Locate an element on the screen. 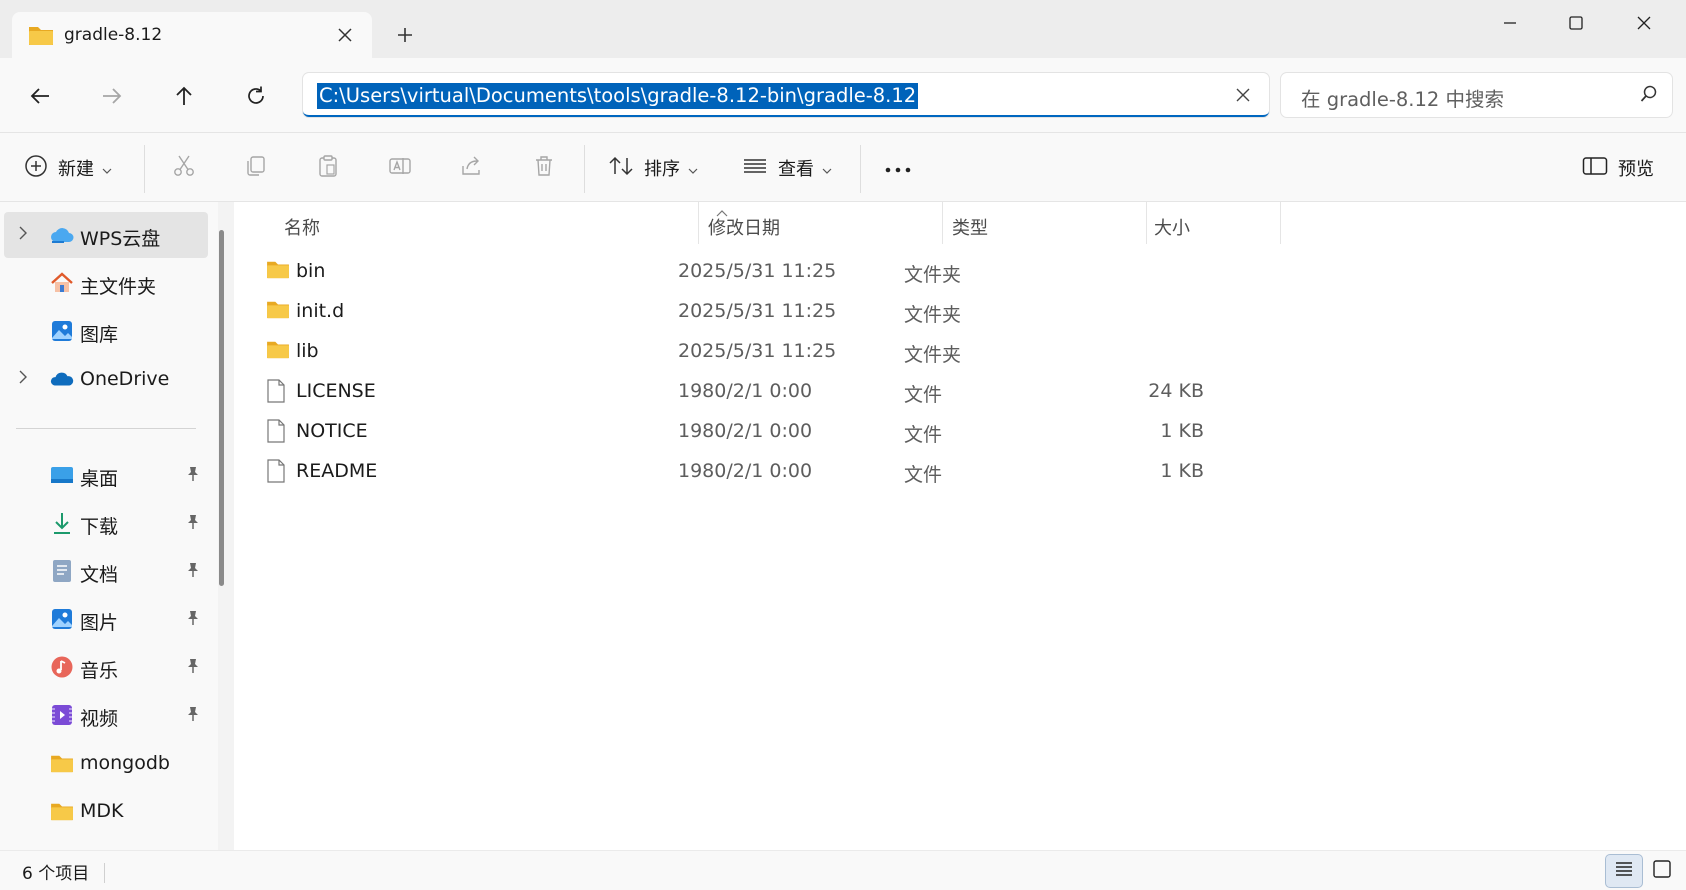 The width and height of the screenshot is (1686, 890). tiles-view-button is located at coordinates (1662, 871).